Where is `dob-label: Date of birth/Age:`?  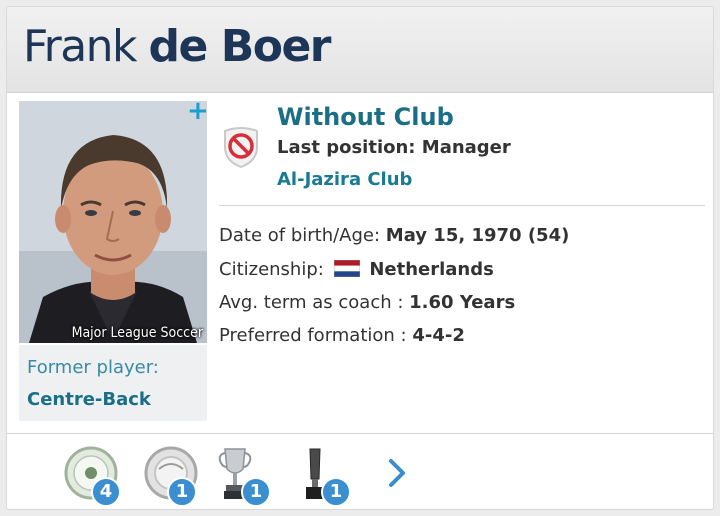
dob-label: Date of birth/Age: is located at coordinates (300, 235).